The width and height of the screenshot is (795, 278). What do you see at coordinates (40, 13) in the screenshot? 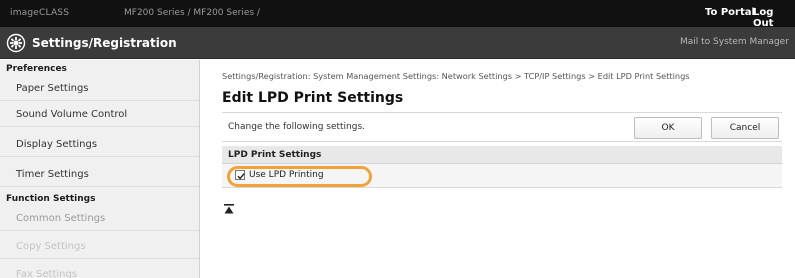
I see `product-name: imageCLASS` at bounding box center [40, 13].